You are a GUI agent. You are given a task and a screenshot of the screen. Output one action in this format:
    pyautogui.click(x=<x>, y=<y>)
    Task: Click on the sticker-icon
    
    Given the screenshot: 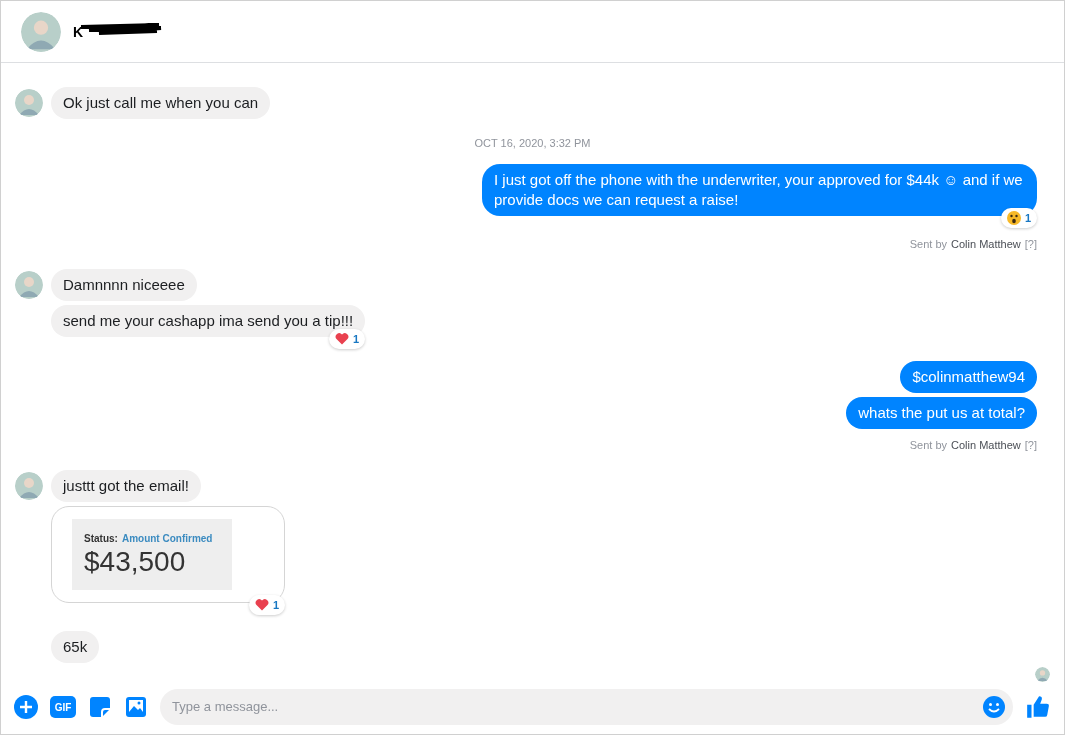 What is the action you would take?
    pyautogui.click(x=100, y=707)
    